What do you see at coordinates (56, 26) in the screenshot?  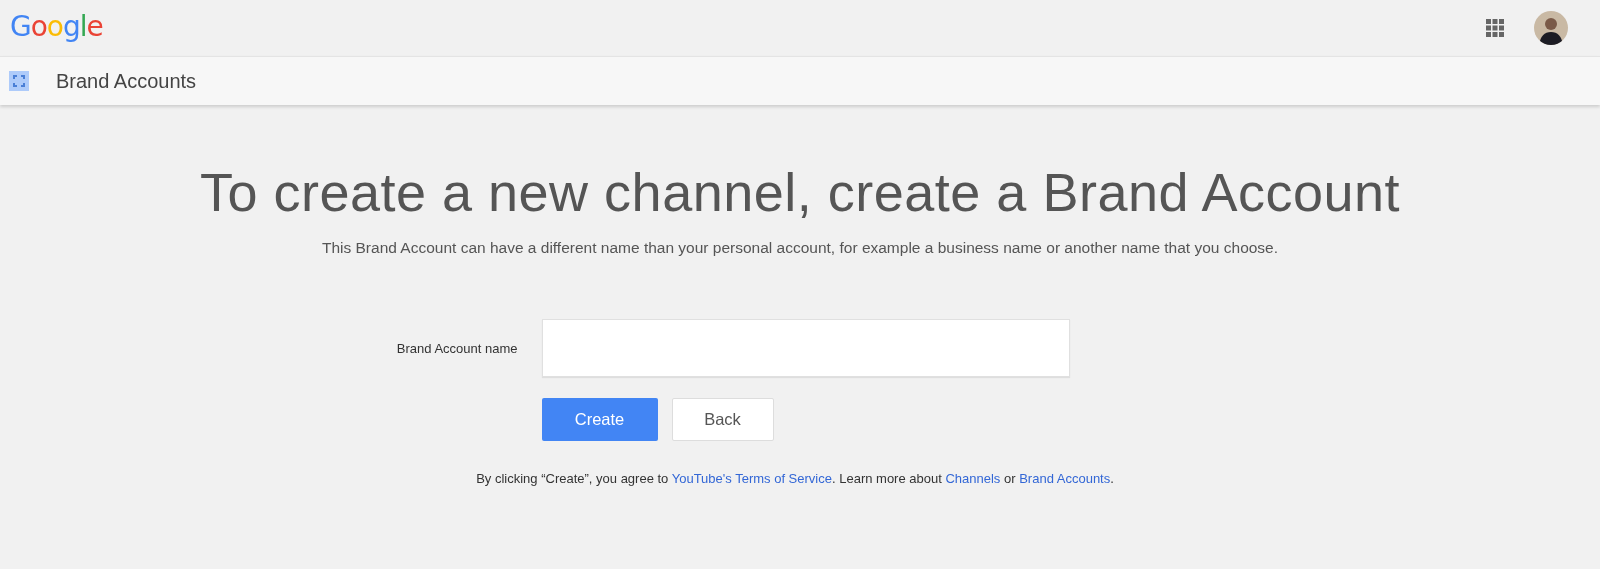 I see `google-logo: Google` at bounding box center [56, 26].